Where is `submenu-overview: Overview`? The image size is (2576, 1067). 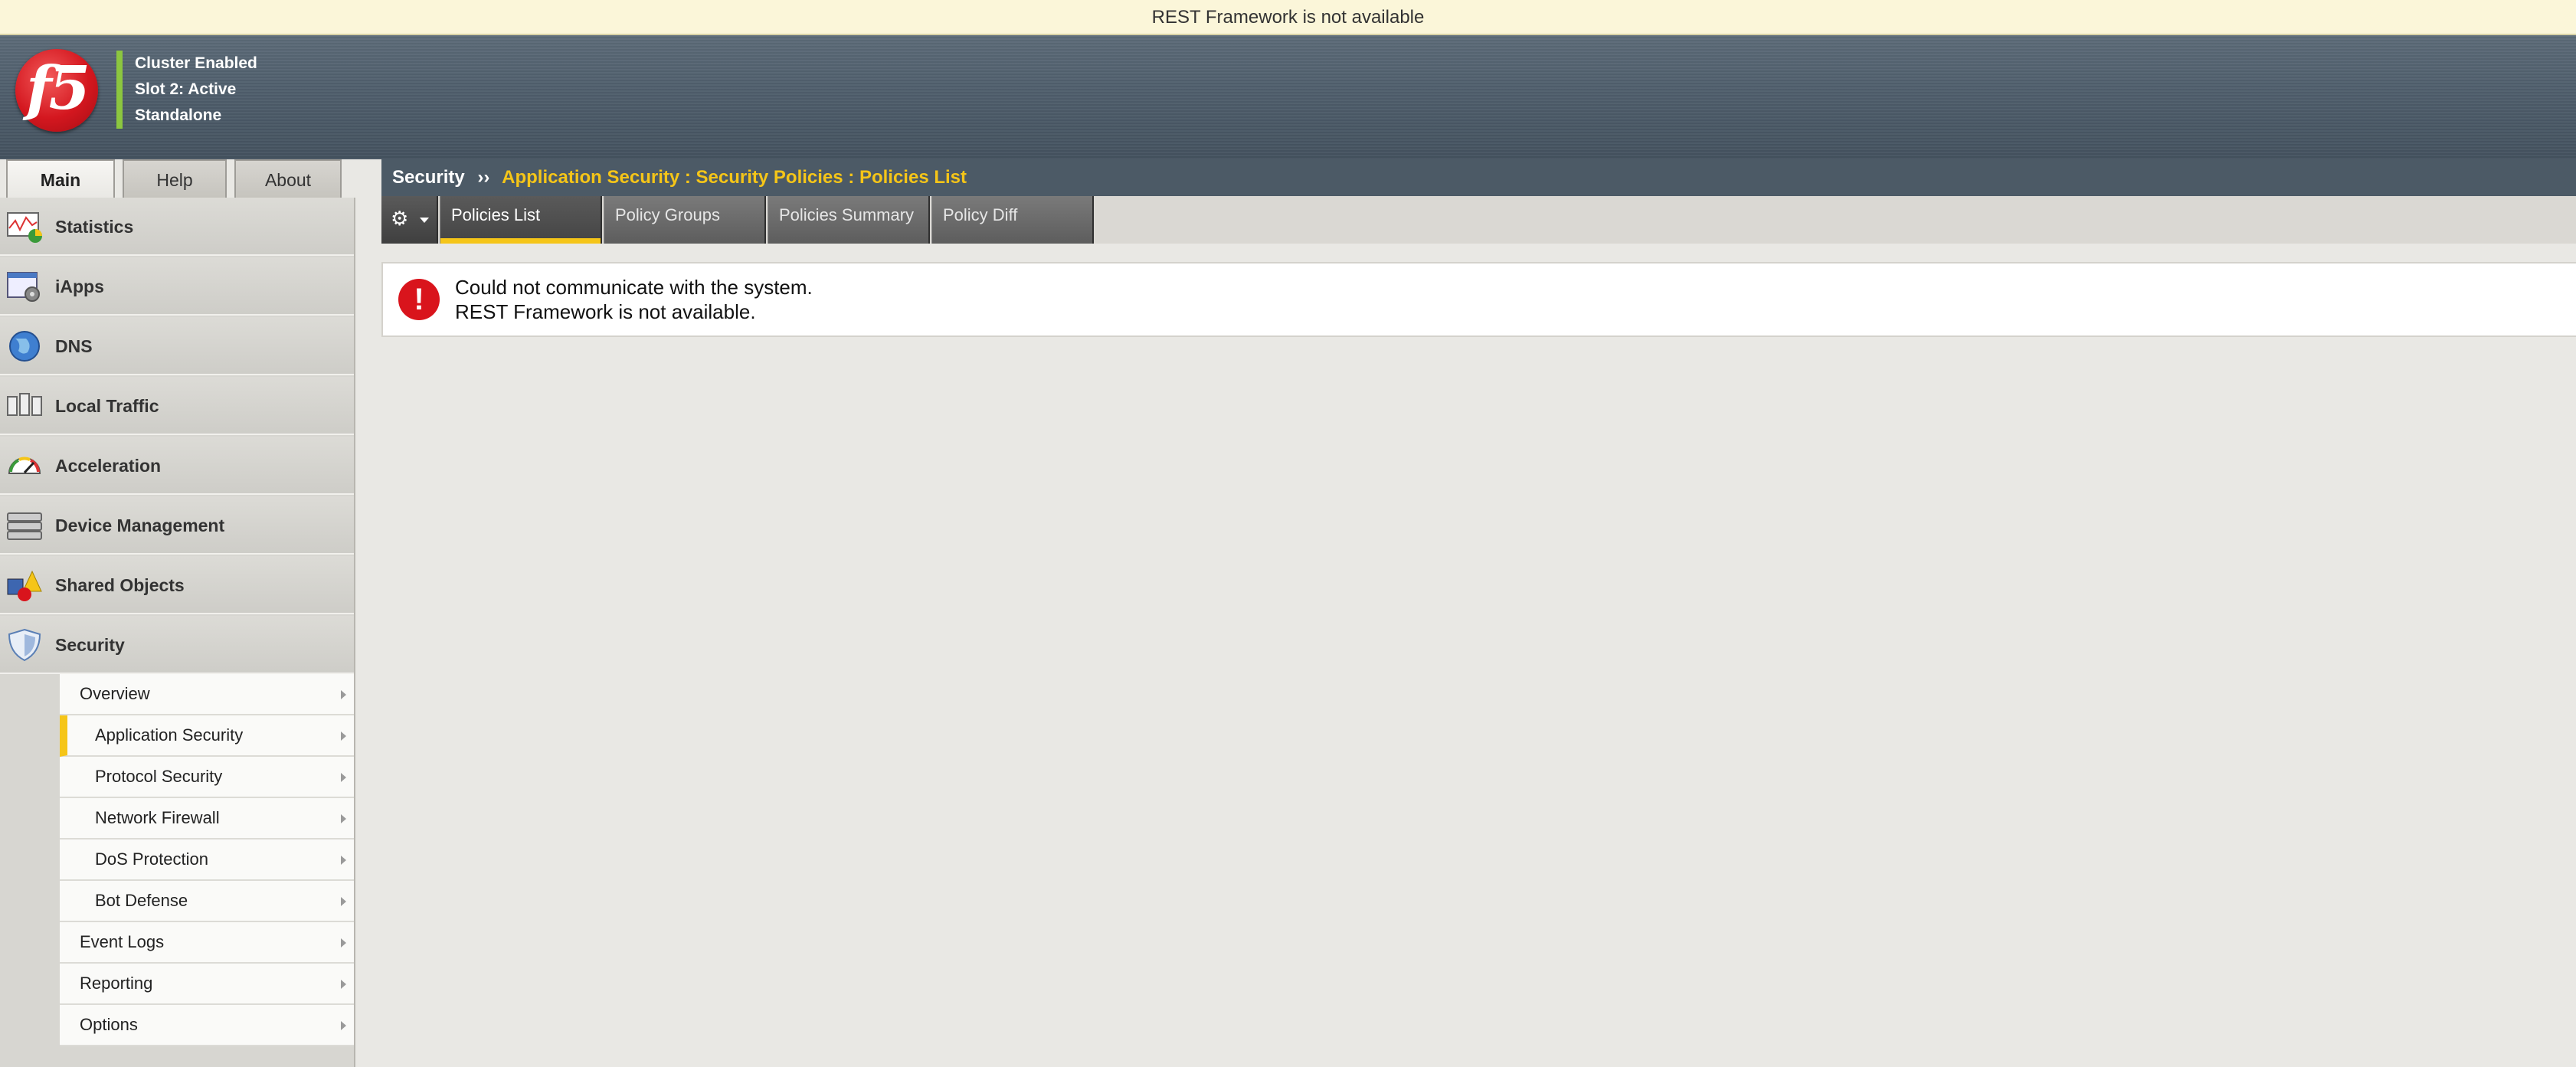
submenu-overview: Overview is located at coordinates (207, 694).